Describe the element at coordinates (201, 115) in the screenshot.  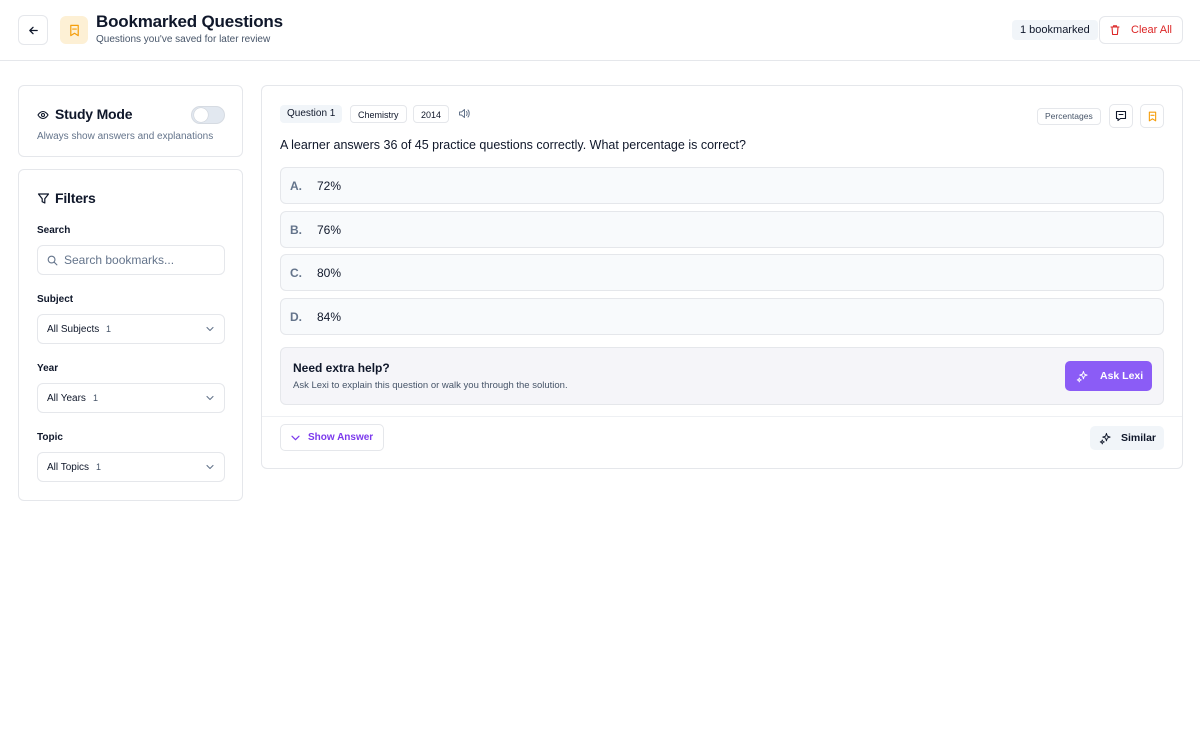
I see `toggle-knob` at that location.